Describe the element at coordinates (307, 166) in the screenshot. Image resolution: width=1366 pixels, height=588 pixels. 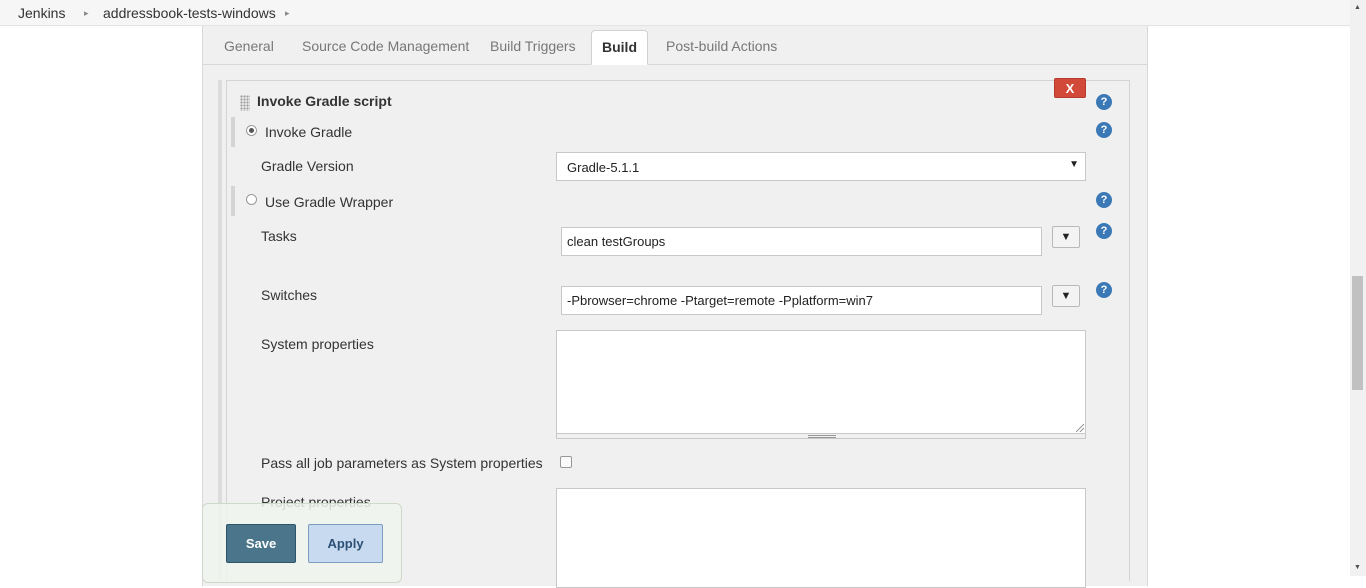
I see `gradle-version-label: Gradle Version` at that location.